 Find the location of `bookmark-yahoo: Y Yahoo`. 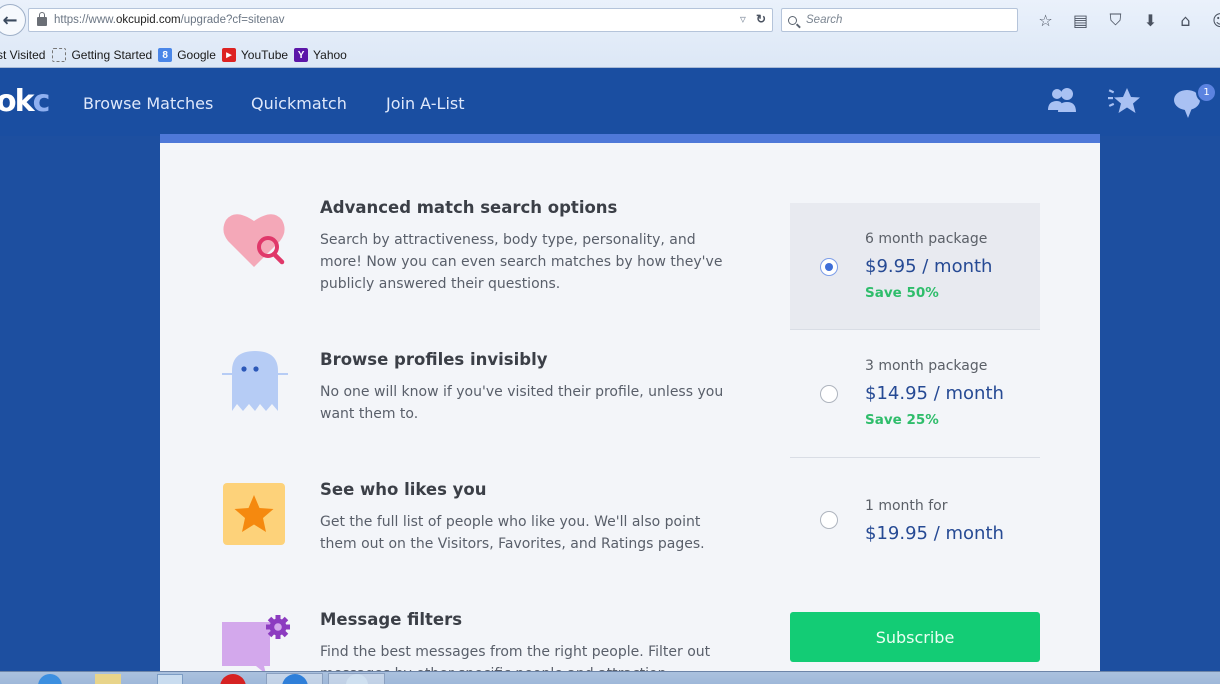

bookmark-yahoo: Y Yahoo is located at coordinates (320, 55).